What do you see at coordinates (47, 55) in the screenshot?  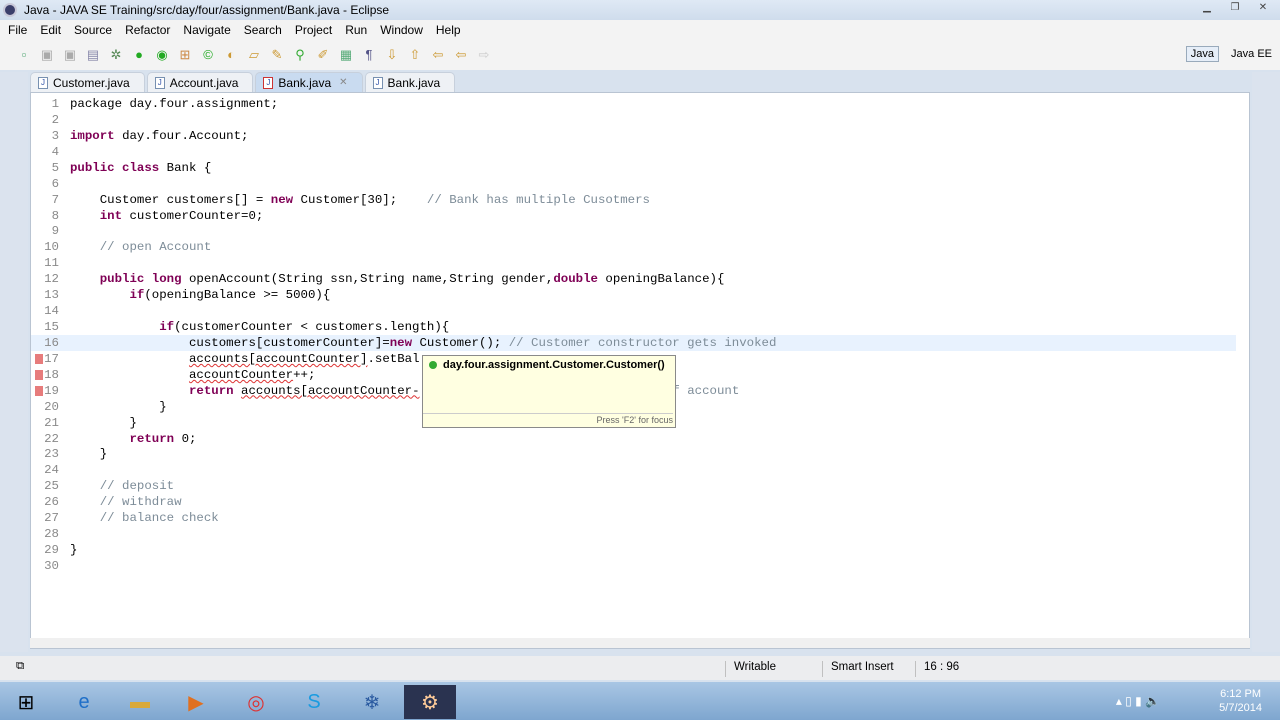 I see `save-icon: ▣` at bounding box center [47, 55].